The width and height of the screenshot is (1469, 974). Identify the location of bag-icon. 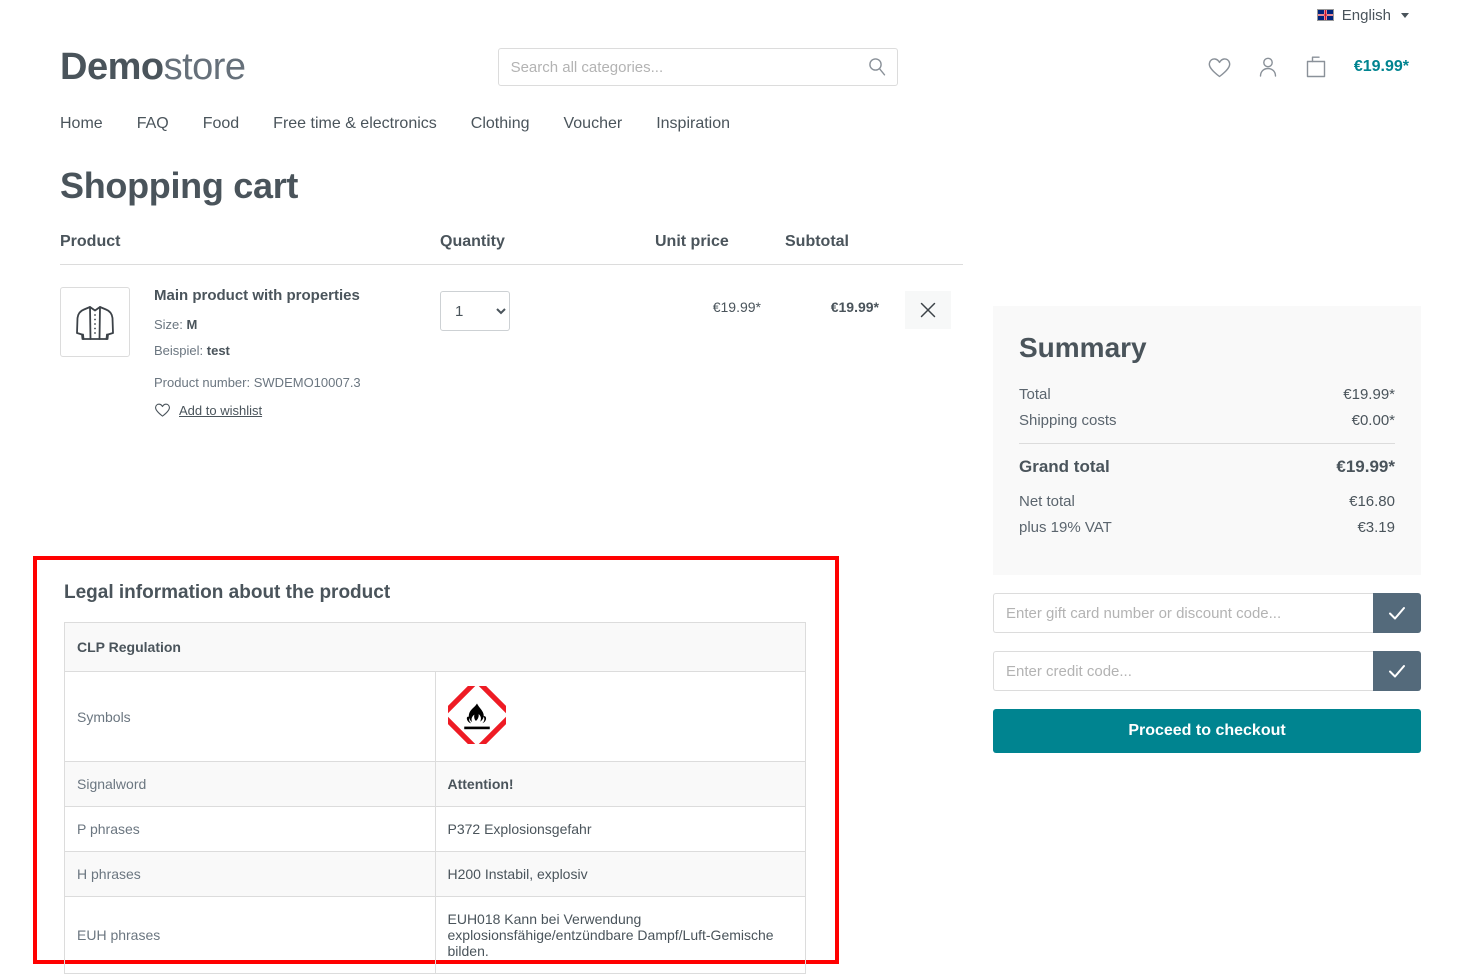
(1316, 67).